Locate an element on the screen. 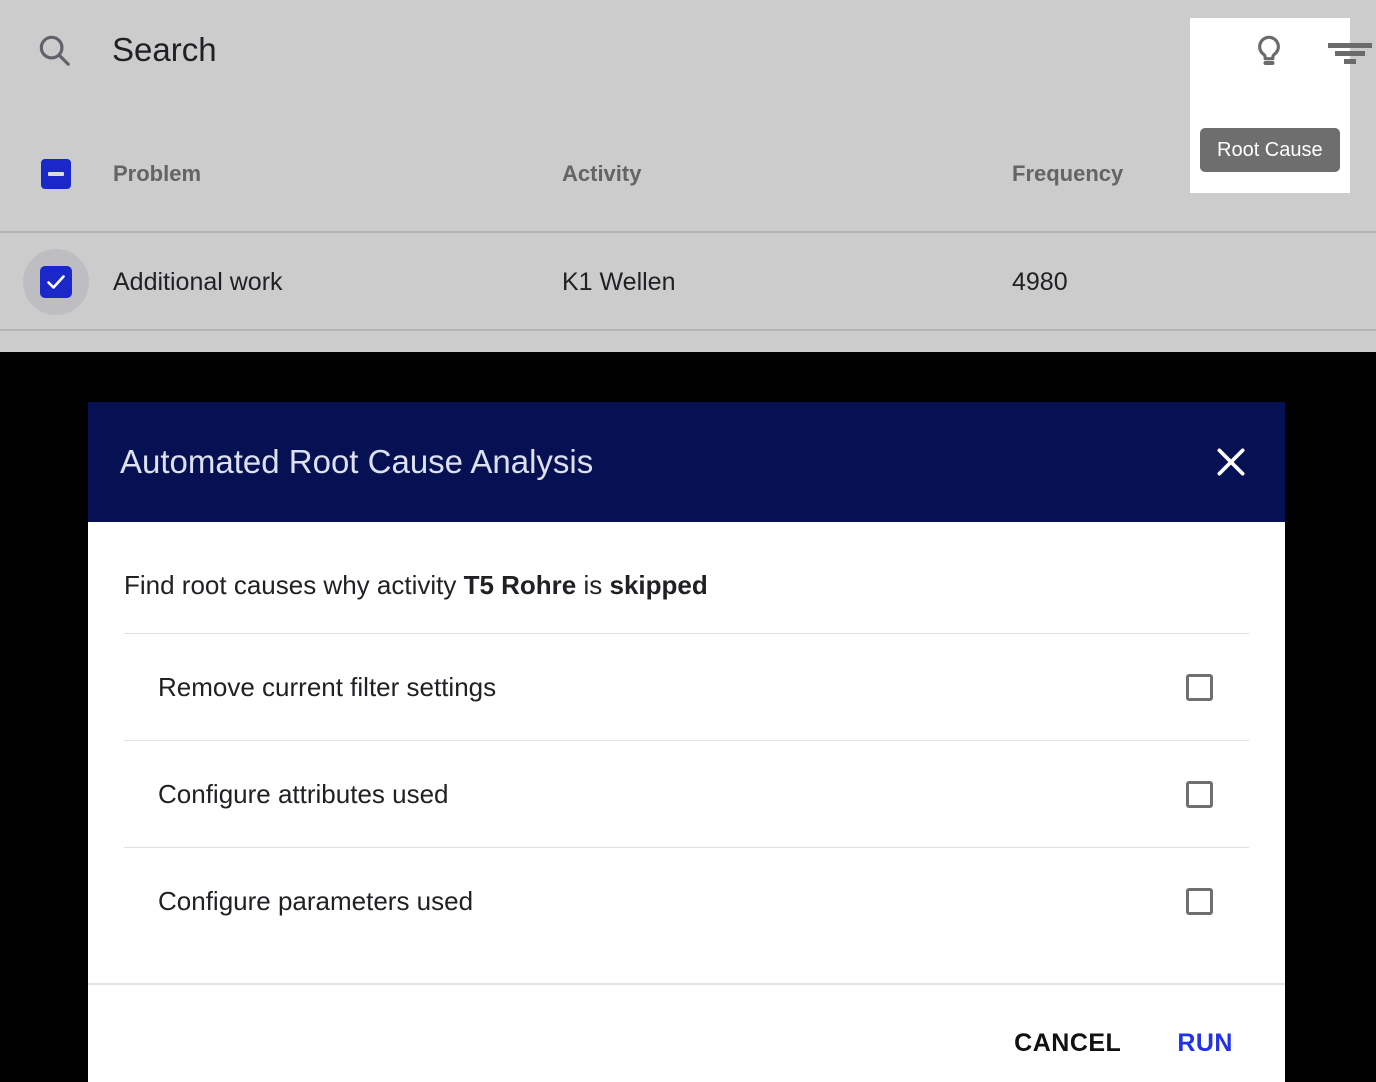 Image resolution: width=1376 pixels, height=1082 pixels. column-header-problem: Problem is located at coordinates (337, 174).